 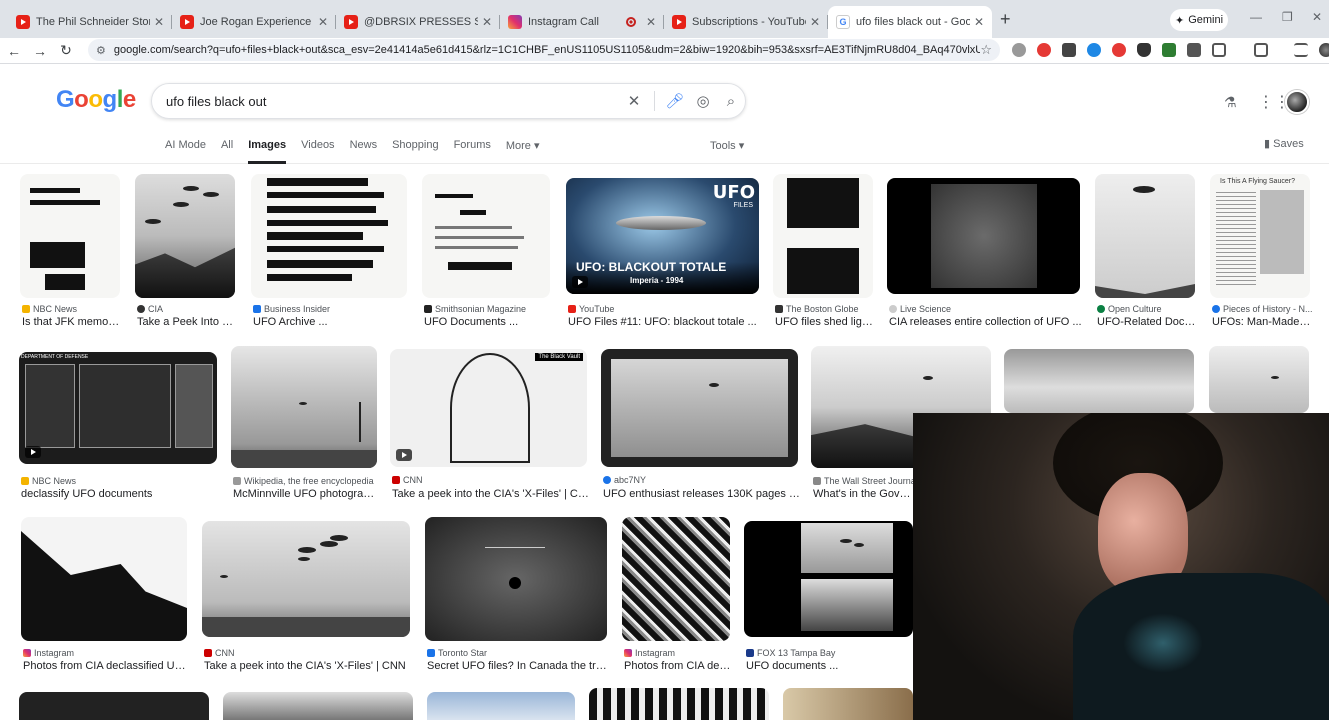 What do you see at coordinates (364, 151) in the screenshot?
I see `tab-news: News` at bounding box center [364, 151].